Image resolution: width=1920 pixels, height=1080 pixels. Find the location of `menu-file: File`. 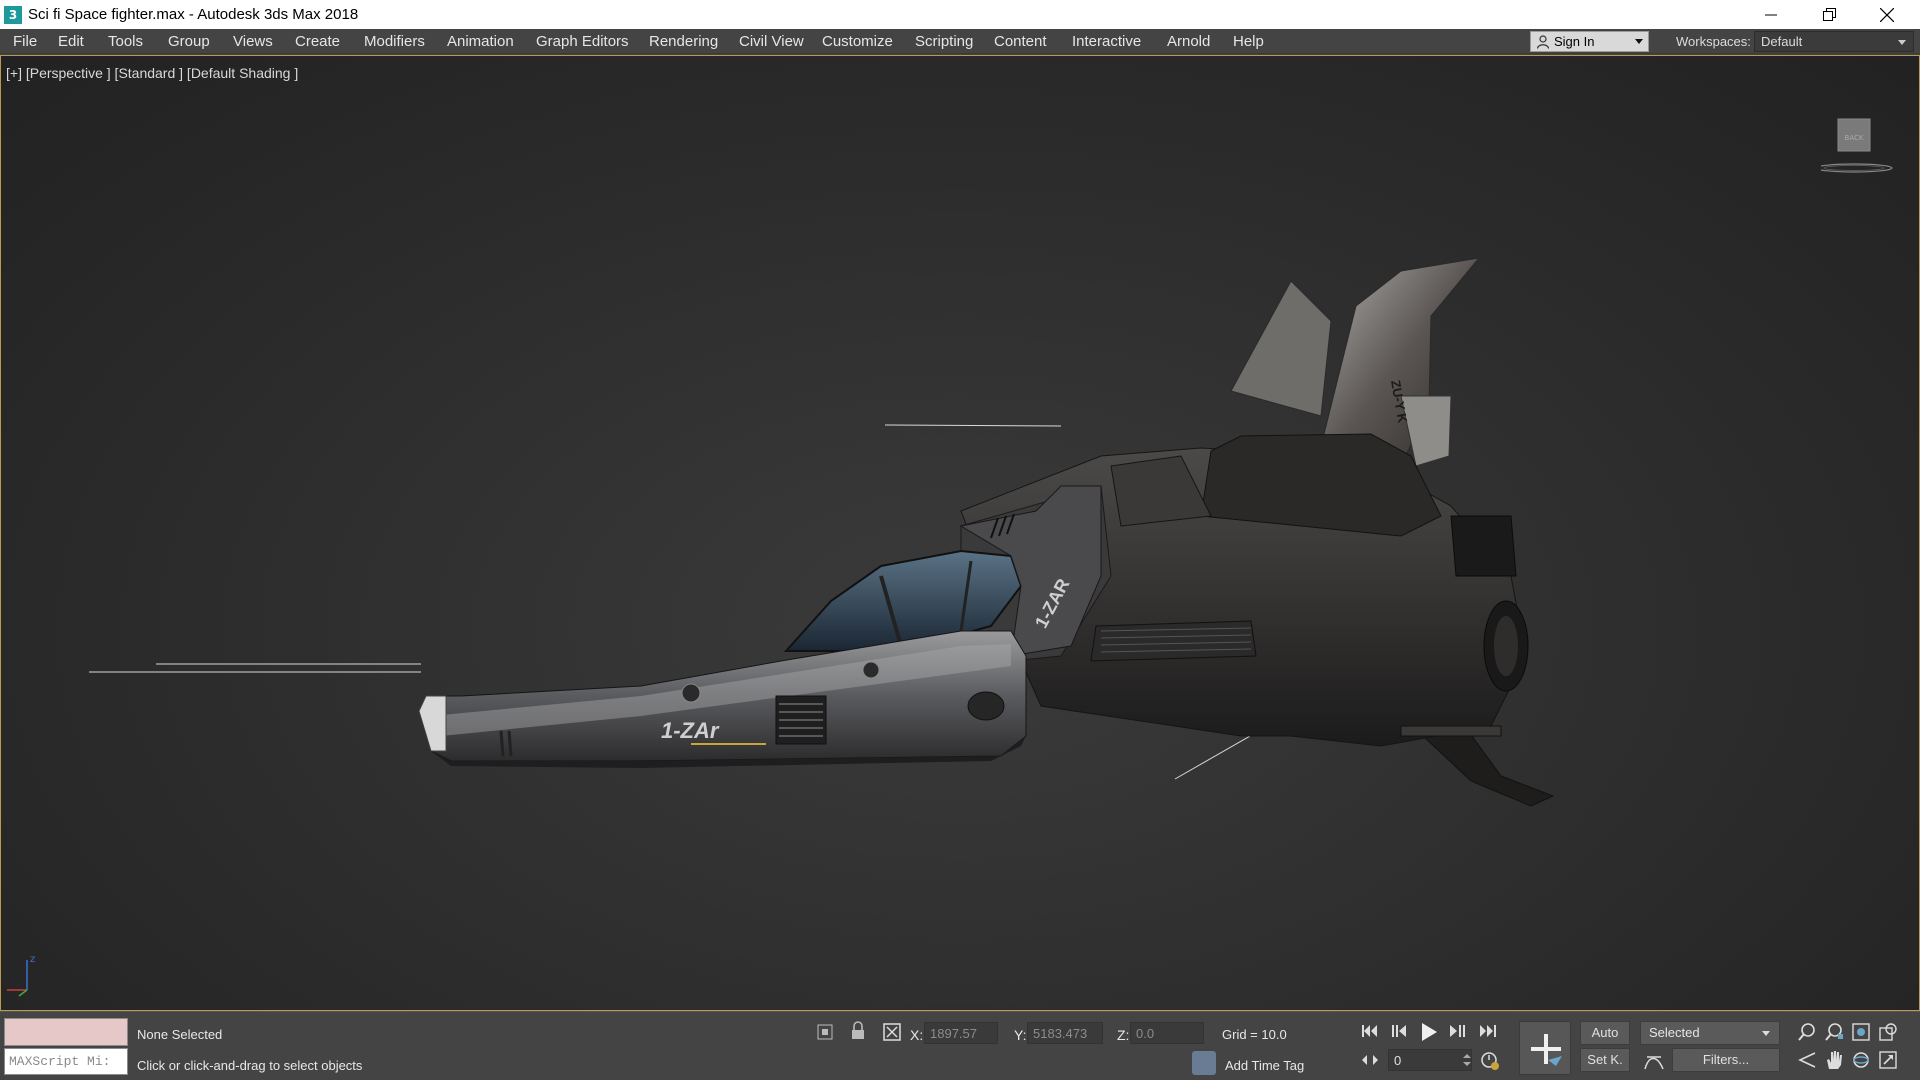

menu-file: File is located at coordinates (25, 41).